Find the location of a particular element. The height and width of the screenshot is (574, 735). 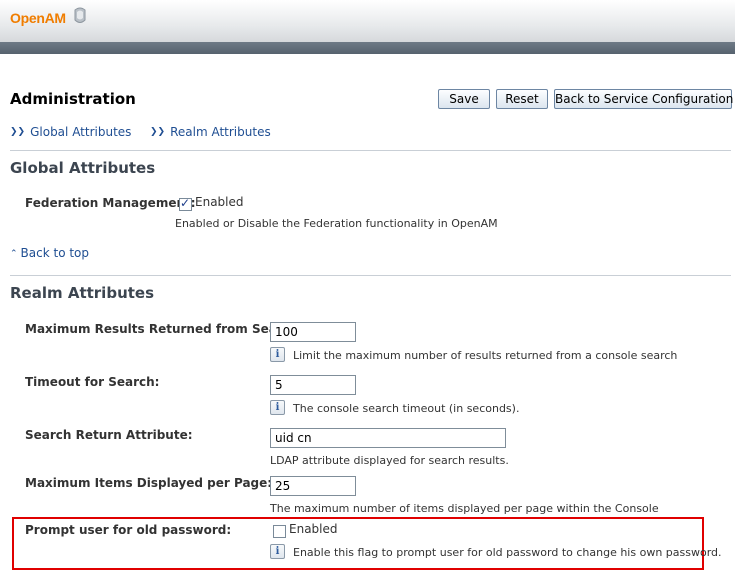

chevron-up-icon: ⌃ is located at coordinates (14, 254).